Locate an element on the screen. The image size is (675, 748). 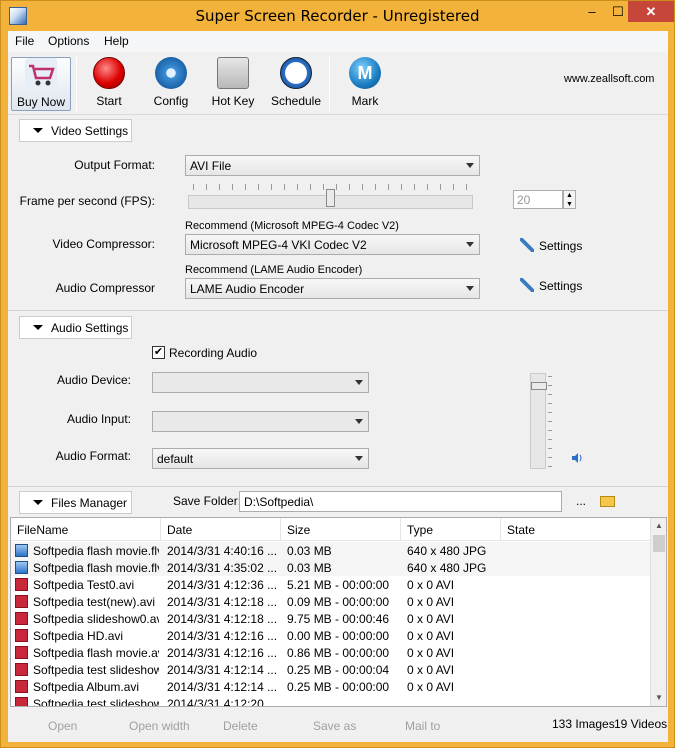
schedule-button: Schedule is located at coordinates (296, 84).